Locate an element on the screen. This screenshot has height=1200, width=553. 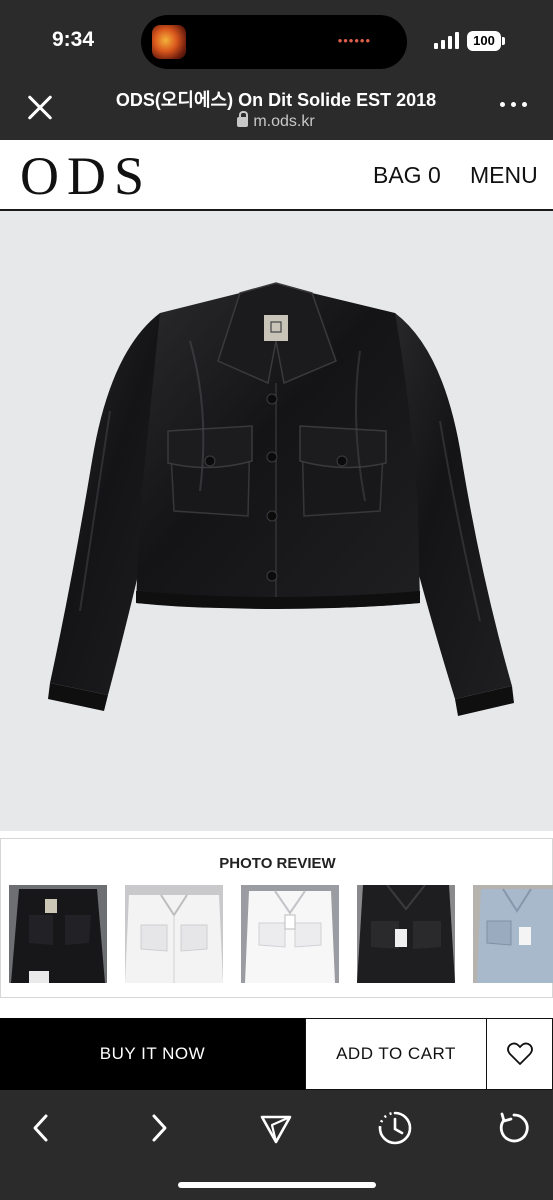
lock-icon is located at coordinates (243, 119).